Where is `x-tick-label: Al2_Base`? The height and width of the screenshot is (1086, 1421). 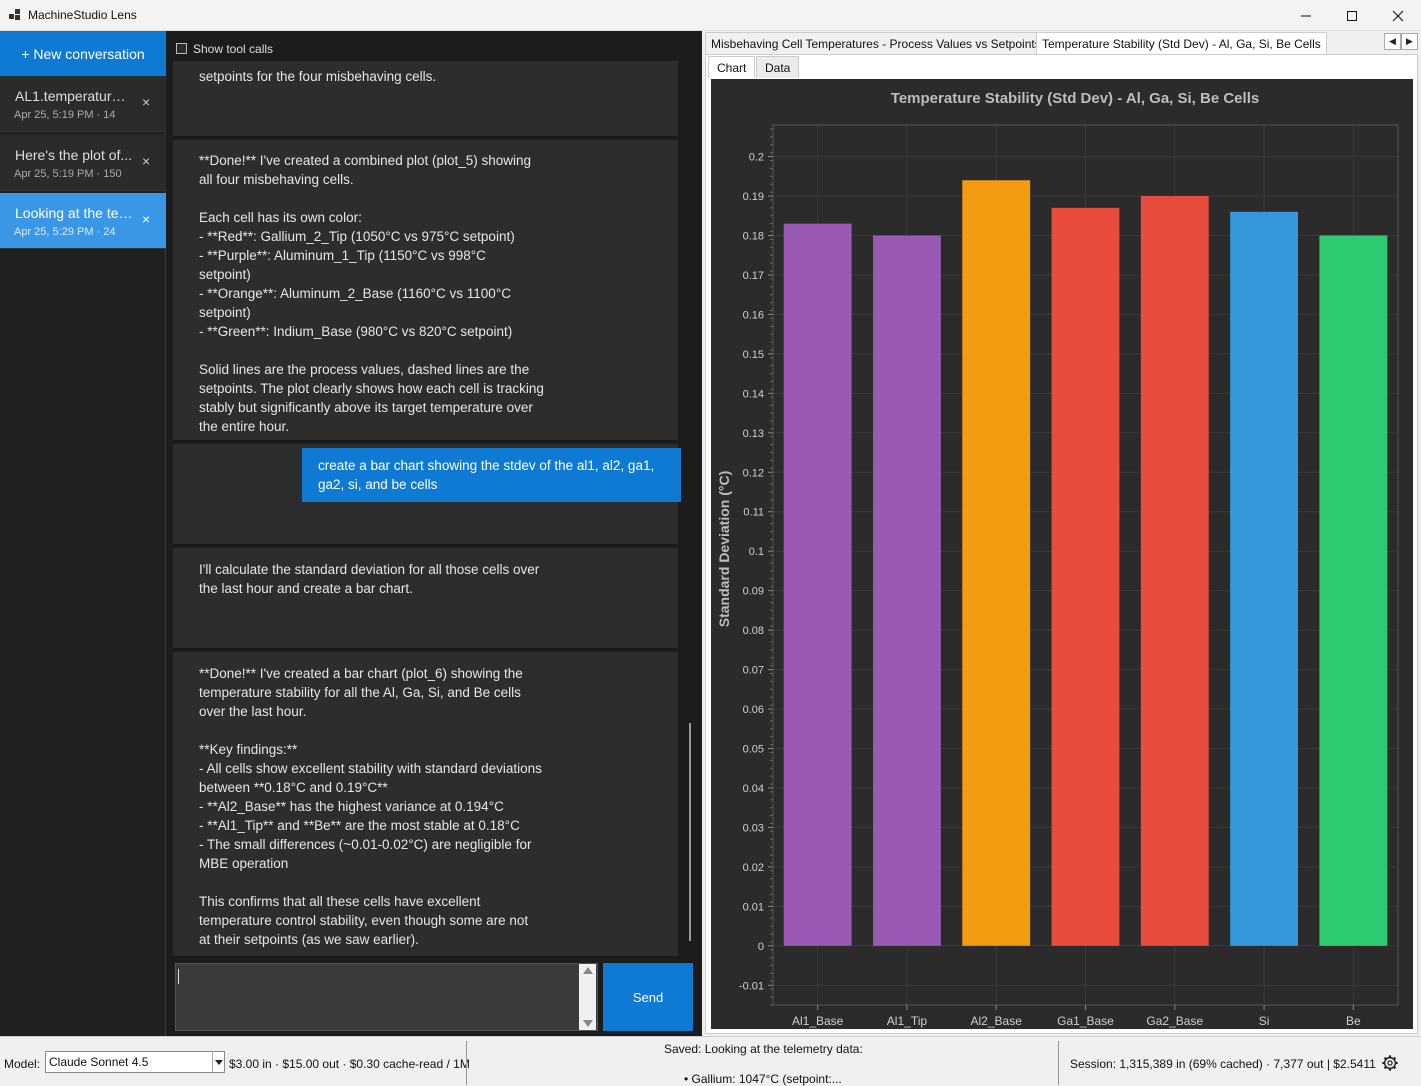 x-tick-label: Al2_Base is located at coordinates (997, 1021).